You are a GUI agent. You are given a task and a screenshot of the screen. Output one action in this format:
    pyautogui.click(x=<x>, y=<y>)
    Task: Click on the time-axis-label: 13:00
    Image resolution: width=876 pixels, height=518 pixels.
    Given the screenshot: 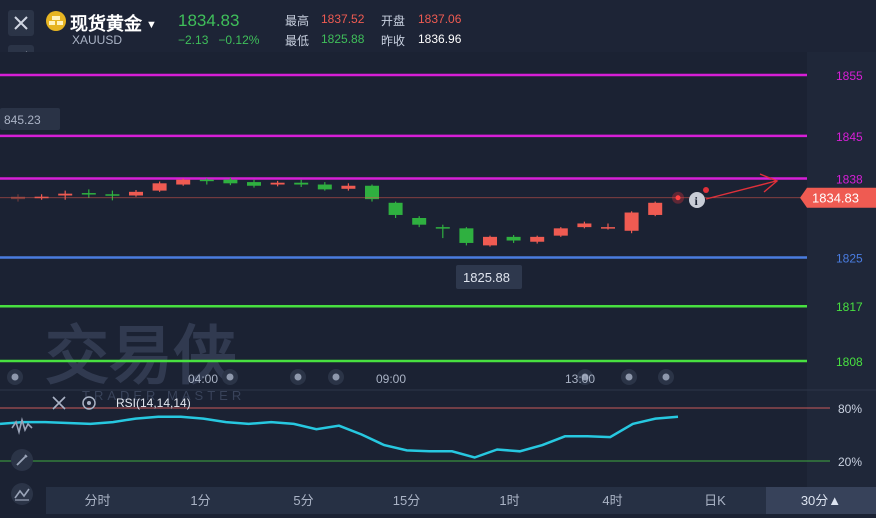 What is the action you would take?
    pyautogui.click(x=580, y=379)
    